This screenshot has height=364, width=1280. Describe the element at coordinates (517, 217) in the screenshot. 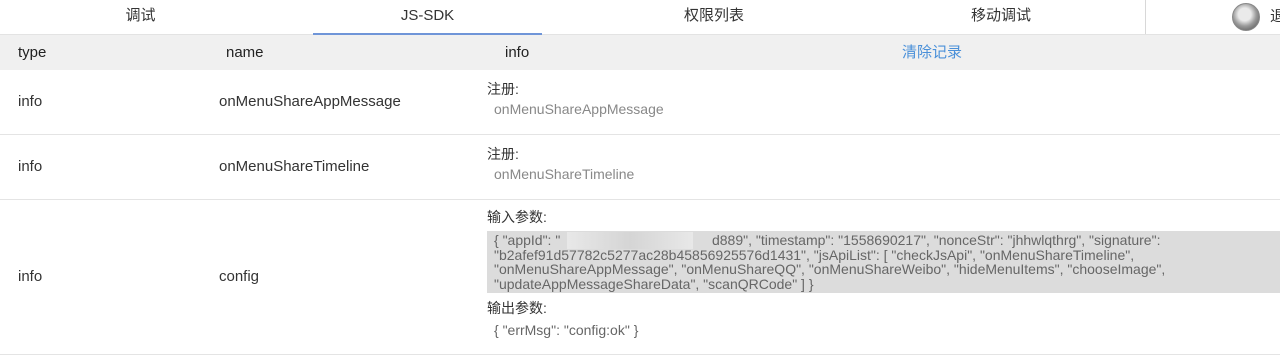

I see `input-params-title: 输入参数:` at that location.